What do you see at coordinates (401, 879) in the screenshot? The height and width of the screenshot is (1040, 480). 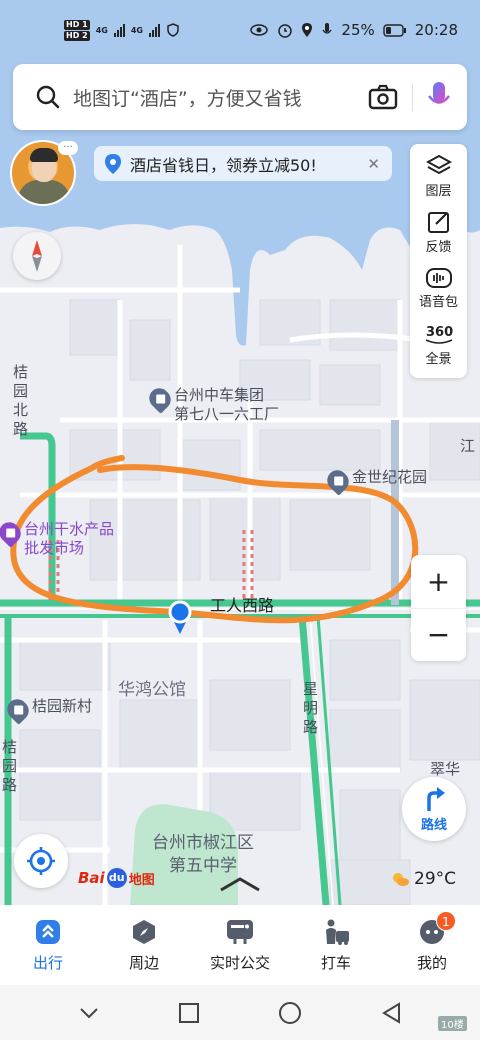 I see `partly-cloudy-icon` at bounding box center [401, 879].